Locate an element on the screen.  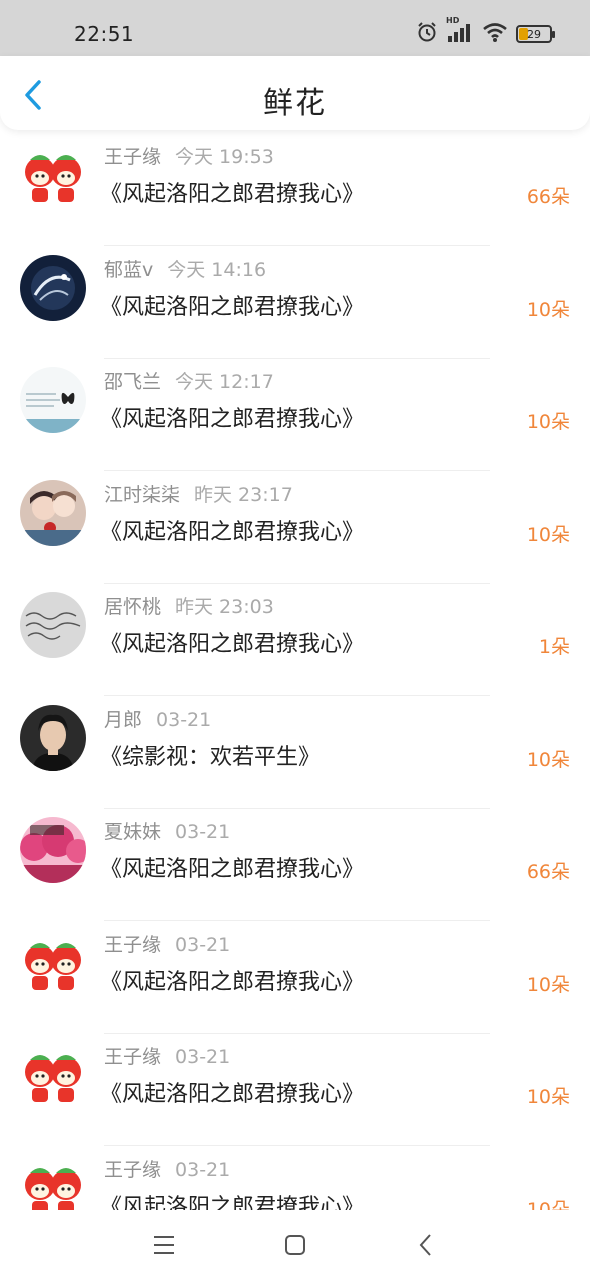
home-button is located at coordinates (295, 1245).